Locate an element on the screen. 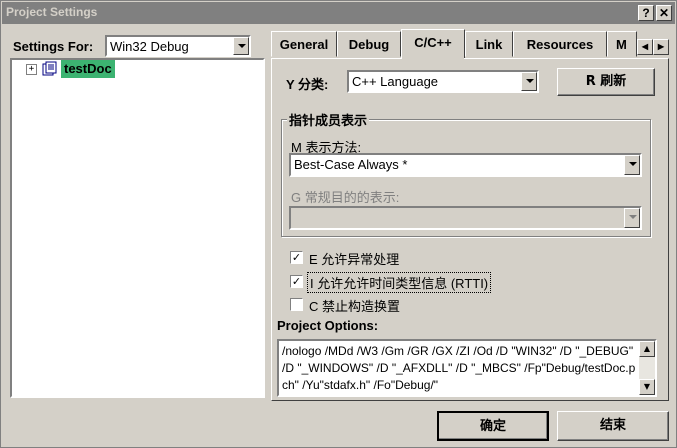 This screenshot has width=677, height=448. category-select: C++ Language is located at coordinates (443, 81).